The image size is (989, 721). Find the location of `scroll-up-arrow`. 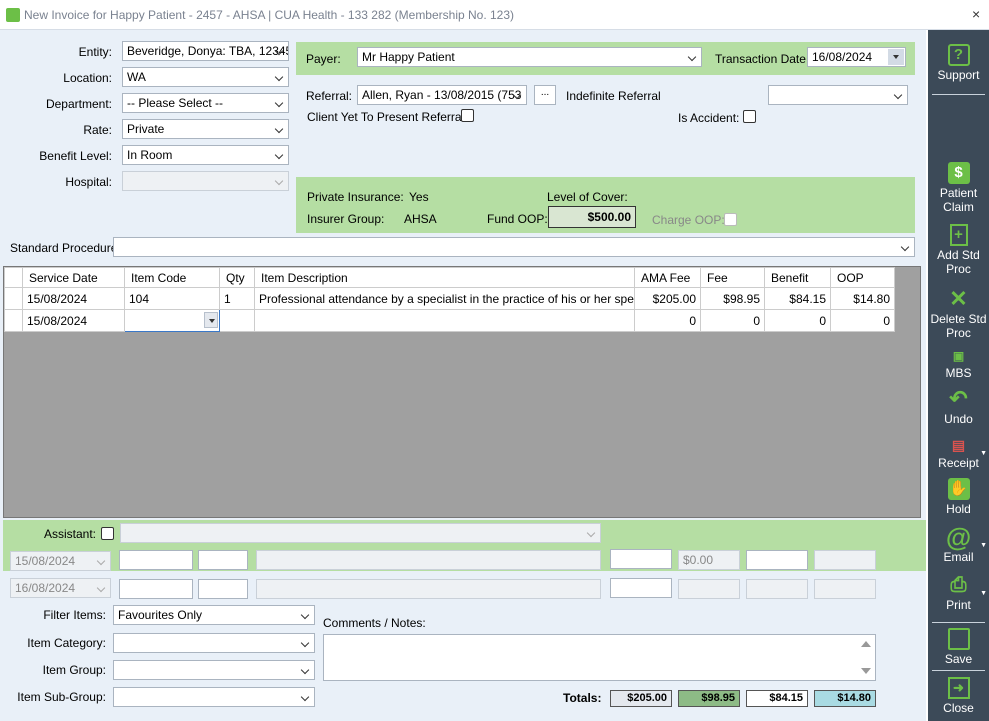

scroll-up-arrow is located at coordinates (866, 644).